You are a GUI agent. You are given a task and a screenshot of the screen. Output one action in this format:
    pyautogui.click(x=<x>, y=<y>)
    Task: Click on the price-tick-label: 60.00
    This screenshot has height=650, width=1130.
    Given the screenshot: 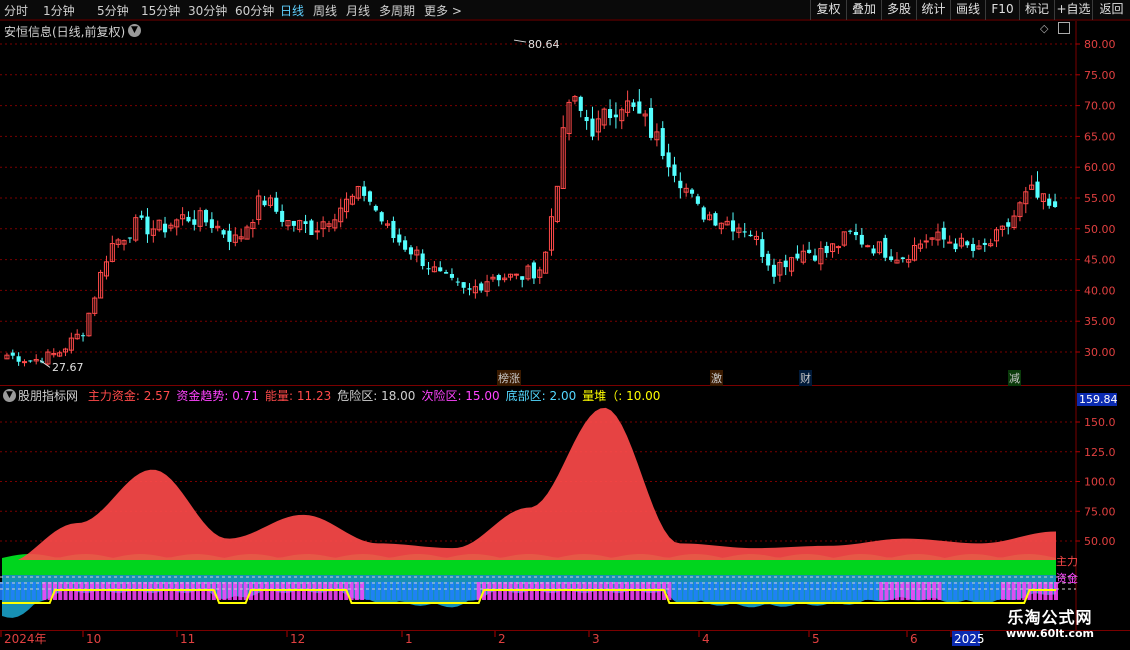 What is the action you would take?
    pyautogui.click(x=1100, y=167)
    